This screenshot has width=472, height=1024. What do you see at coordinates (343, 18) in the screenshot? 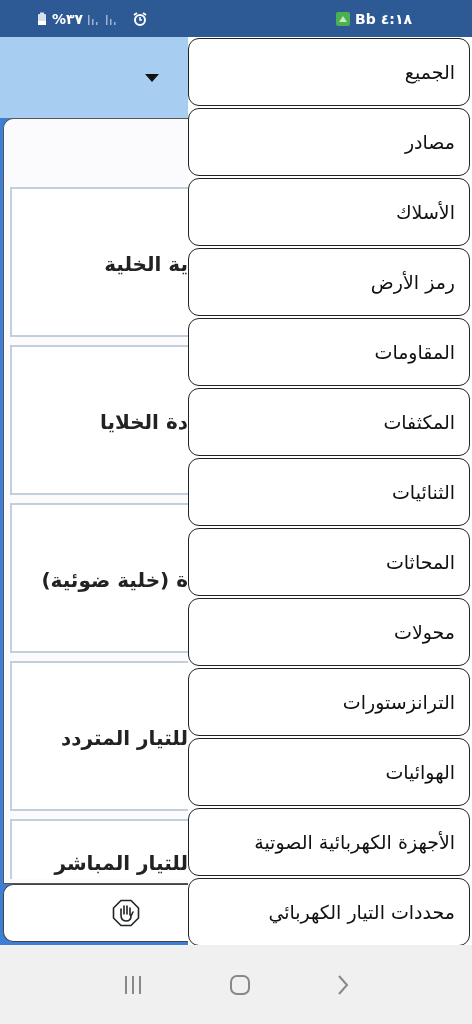
I see `app-icon` at bounding box center [343, 18].